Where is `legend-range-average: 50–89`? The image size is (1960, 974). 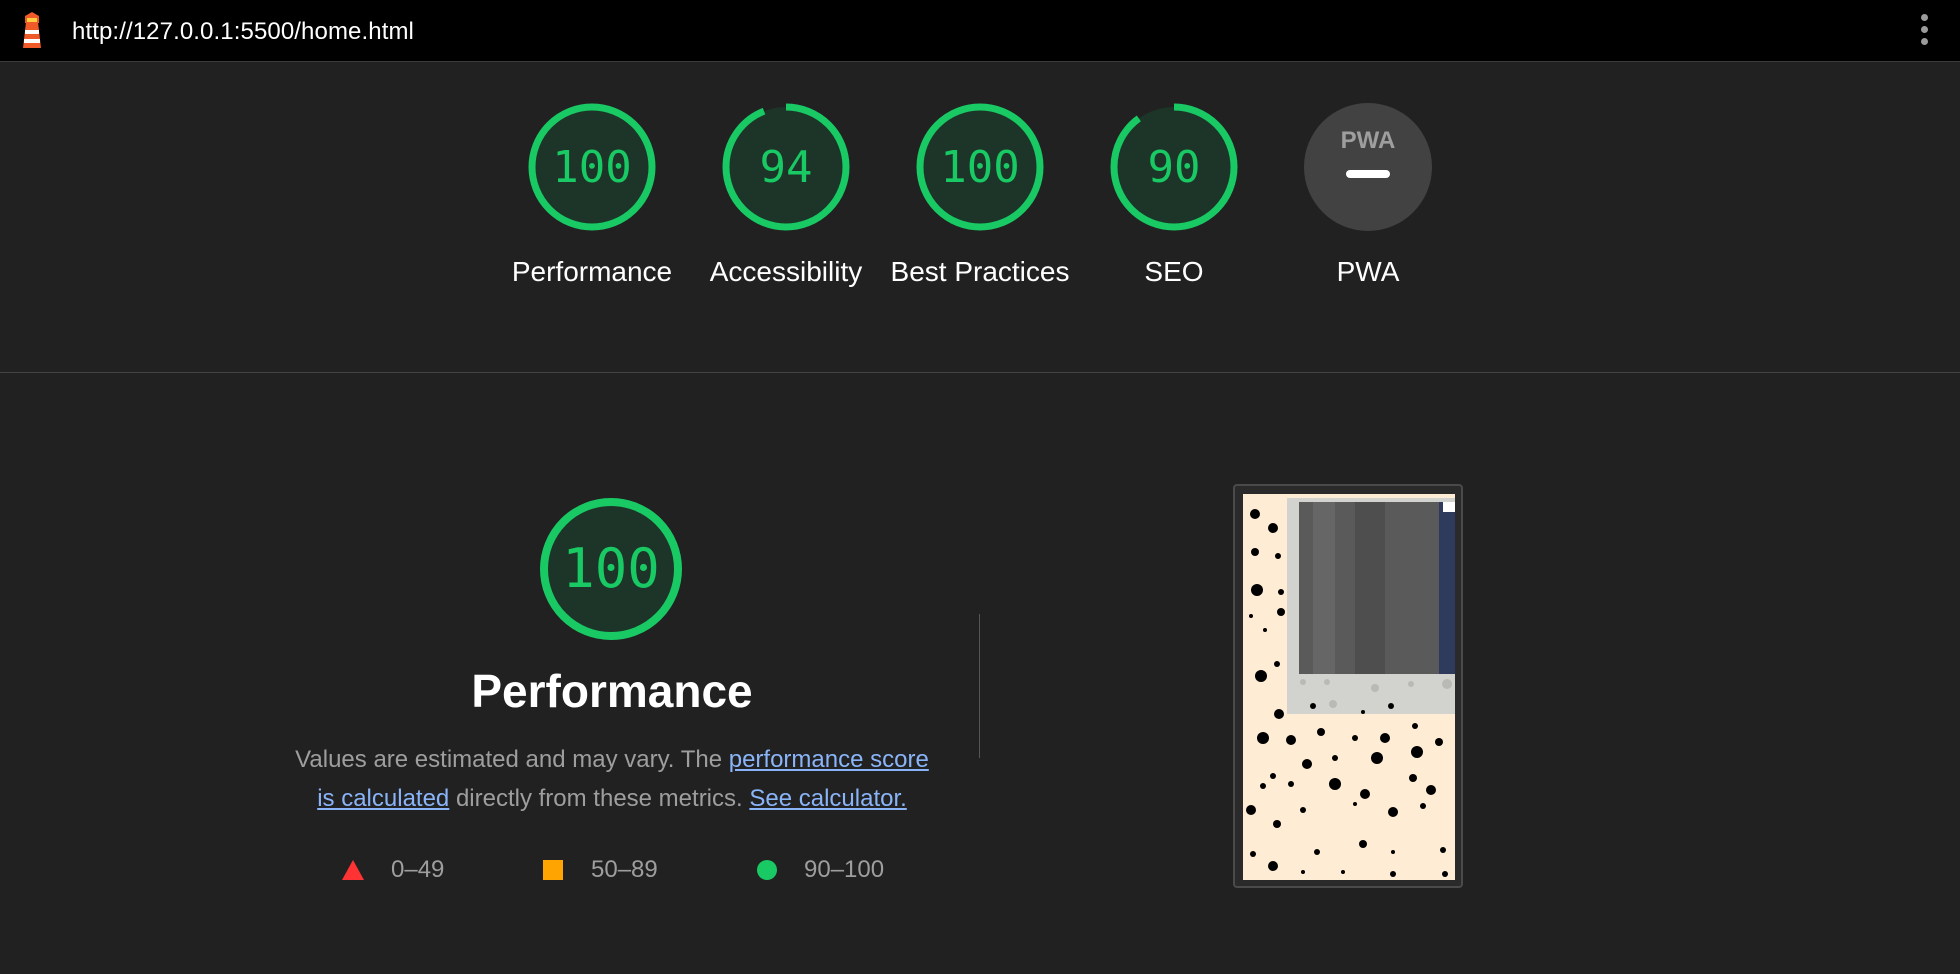
legend-range-average: 50–89 is located at coordinates (624, 869).